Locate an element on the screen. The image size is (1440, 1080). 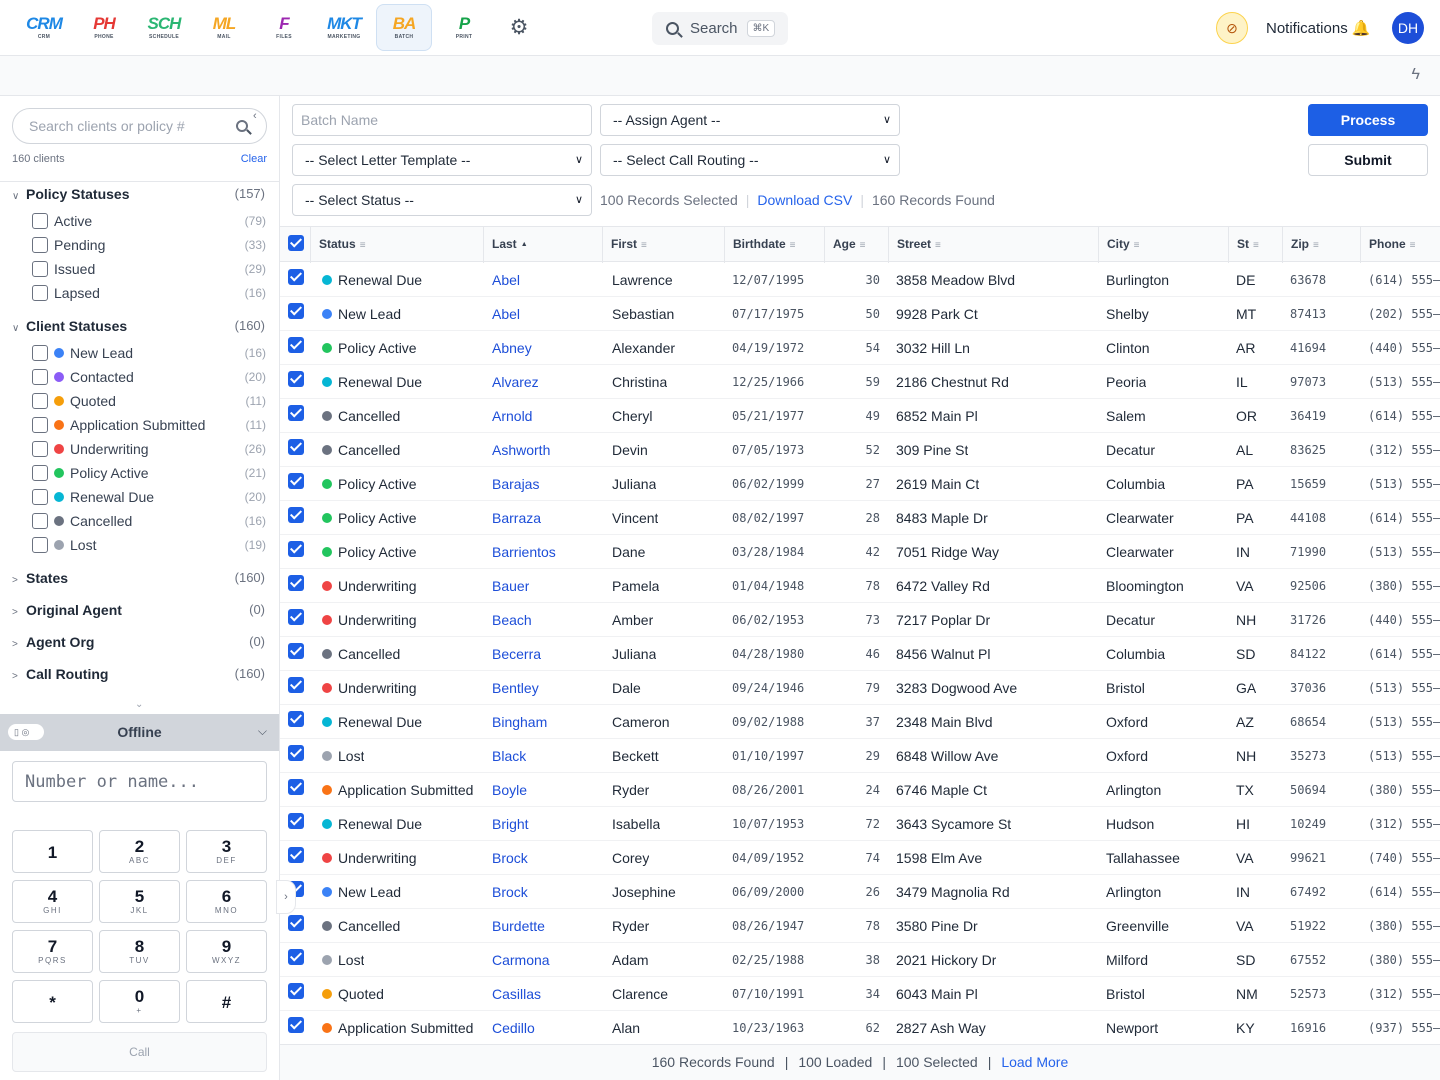
cell-last-name: Beach is located at coordinates (512, 620).